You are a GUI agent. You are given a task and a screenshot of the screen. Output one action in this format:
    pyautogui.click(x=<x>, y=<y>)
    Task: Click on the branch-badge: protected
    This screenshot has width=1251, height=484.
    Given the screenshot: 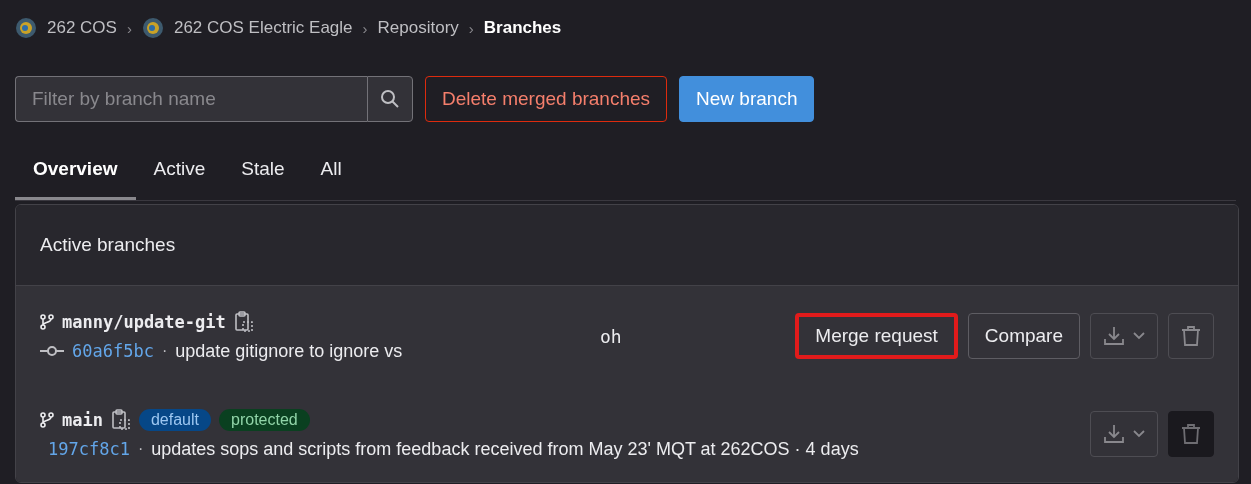 What is the action you would take?
    pyautogui.click(x=264, y=419)
    